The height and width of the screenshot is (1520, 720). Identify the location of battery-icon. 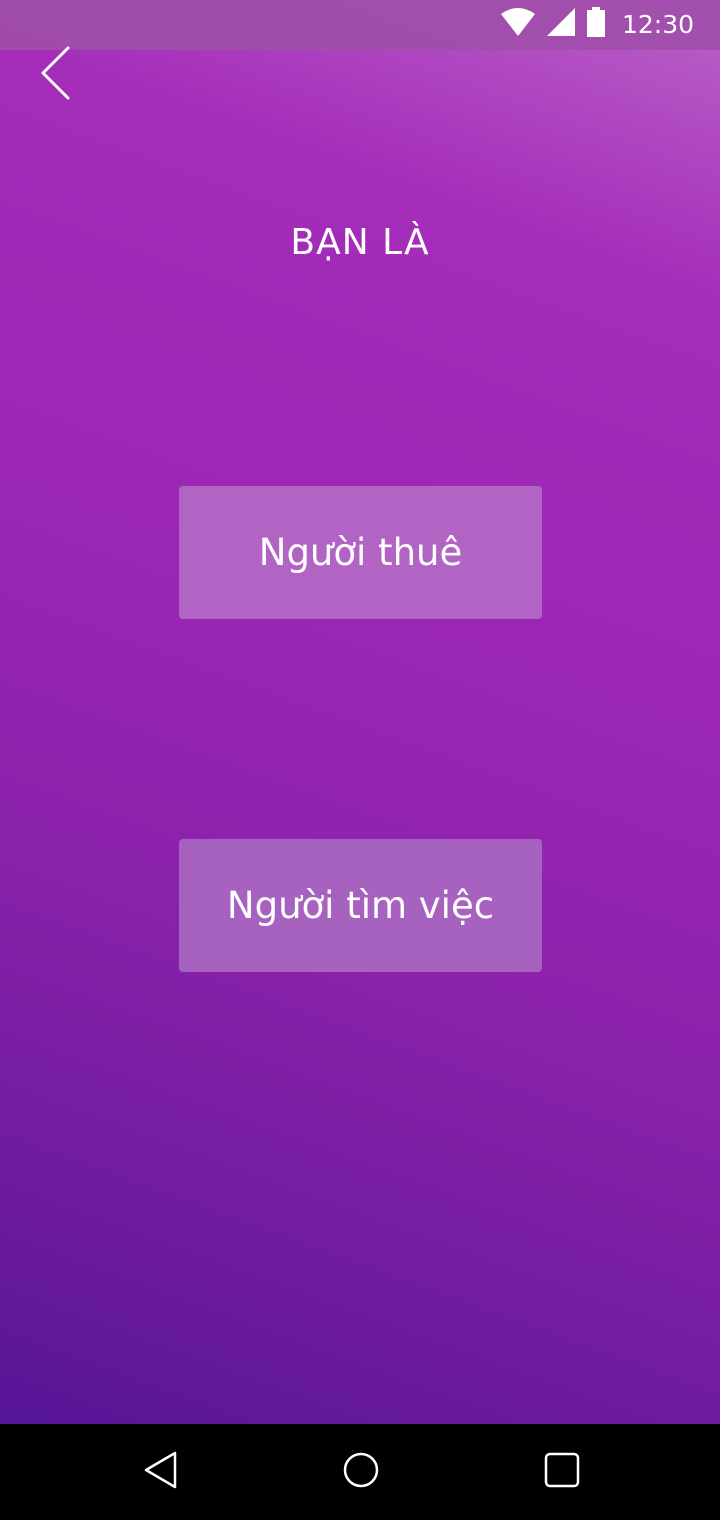
(596, 24).